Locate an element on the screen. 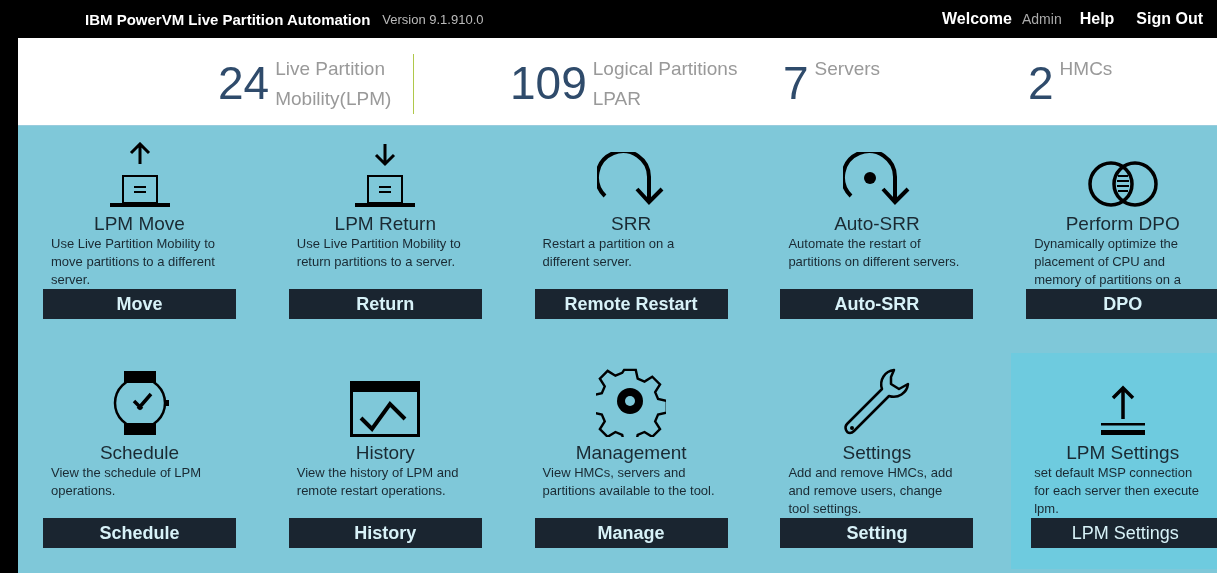 The image size is (1217, 573). action-button: LPM Settings is located at coordinates (1124, 533).